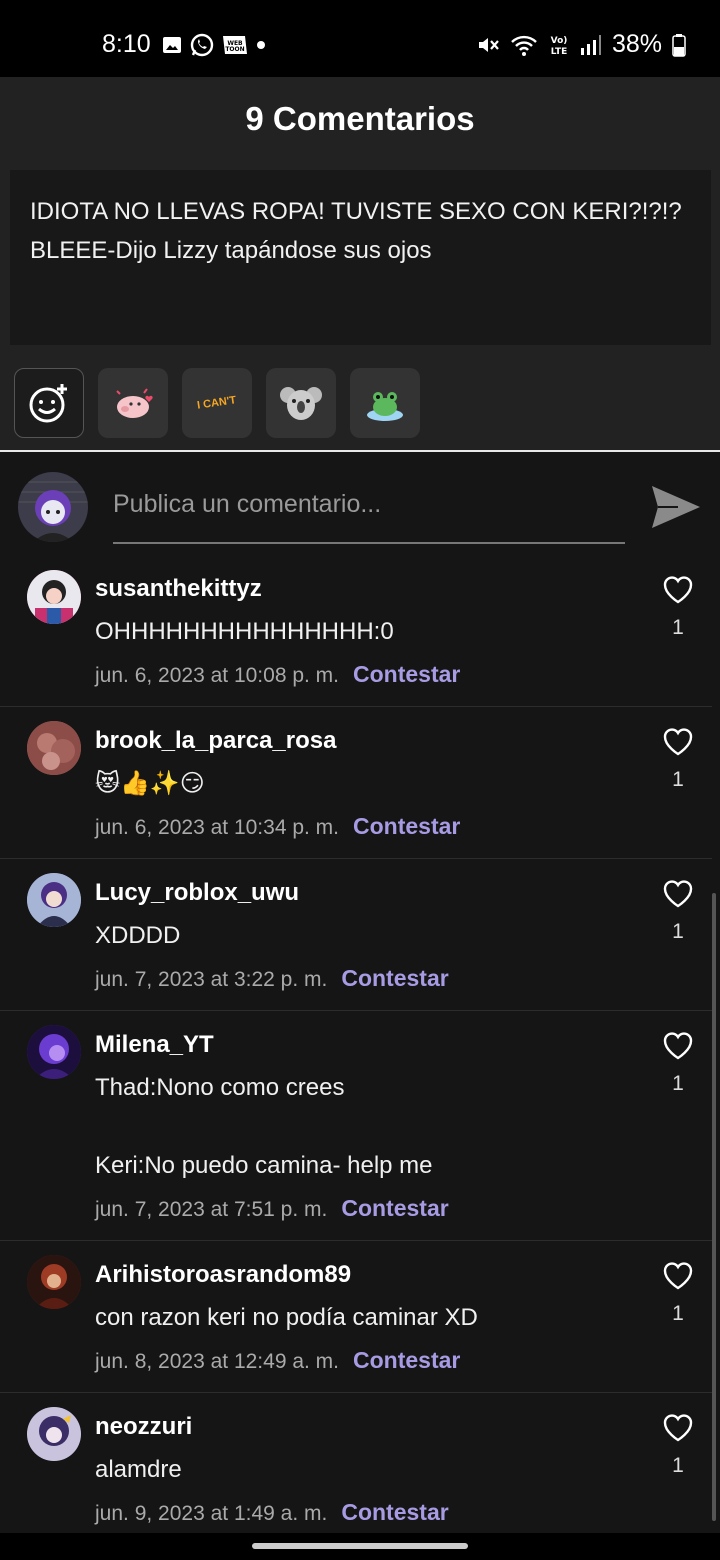  What do you see at coordinates (675, 507) in the screenshot?
I see `send-icon` at bounding box center [675, 507].